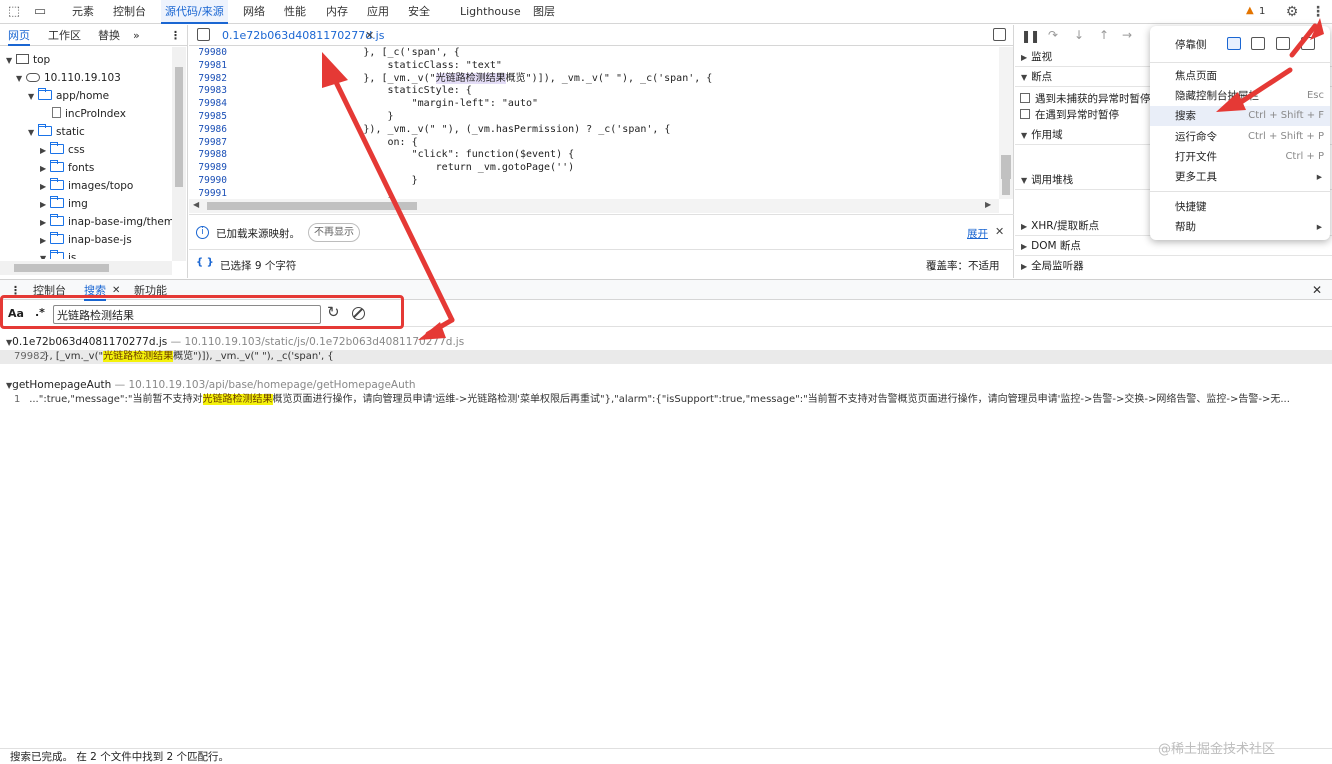 This screenshot has height=764, width=1332. What do you see at coordinates (211, 66) in the screenshot?
I see `line-number: 79981` at bounding box center [211, 66].